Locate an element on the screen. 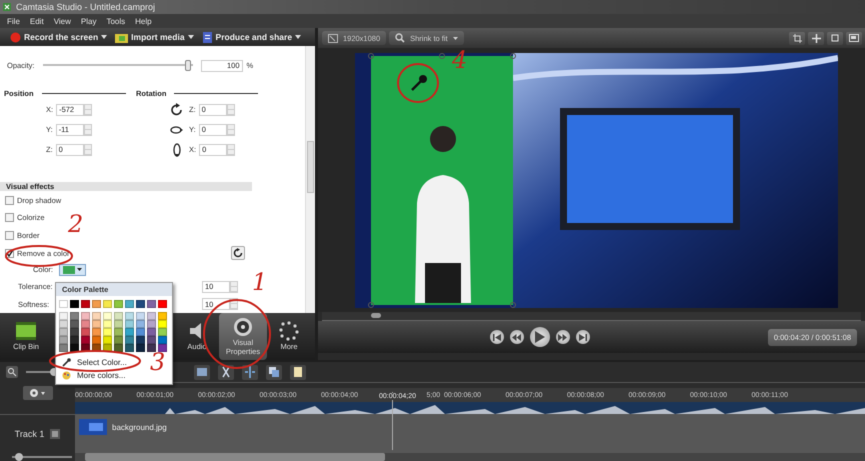 This screenshot has height=461, width=865. color-dropdown is located at coordinates (72, 270).